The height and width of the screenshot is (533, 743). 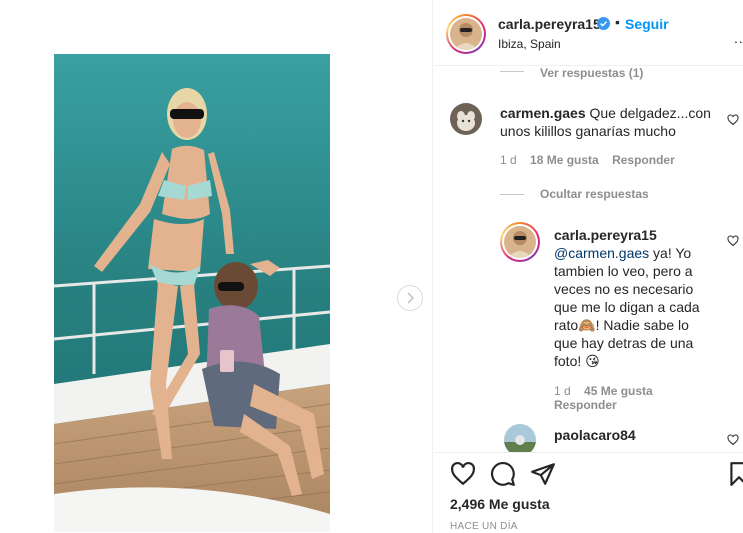 What do you see at coordinates (592, 361) in the screenshot?
I see `kiss-emoji: 😘` at bounding box center [592, 361].